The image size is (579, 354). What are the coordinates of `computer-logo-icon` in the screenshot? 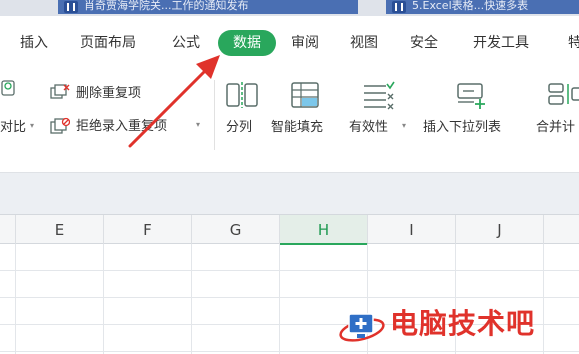 It's located at (362, 327).